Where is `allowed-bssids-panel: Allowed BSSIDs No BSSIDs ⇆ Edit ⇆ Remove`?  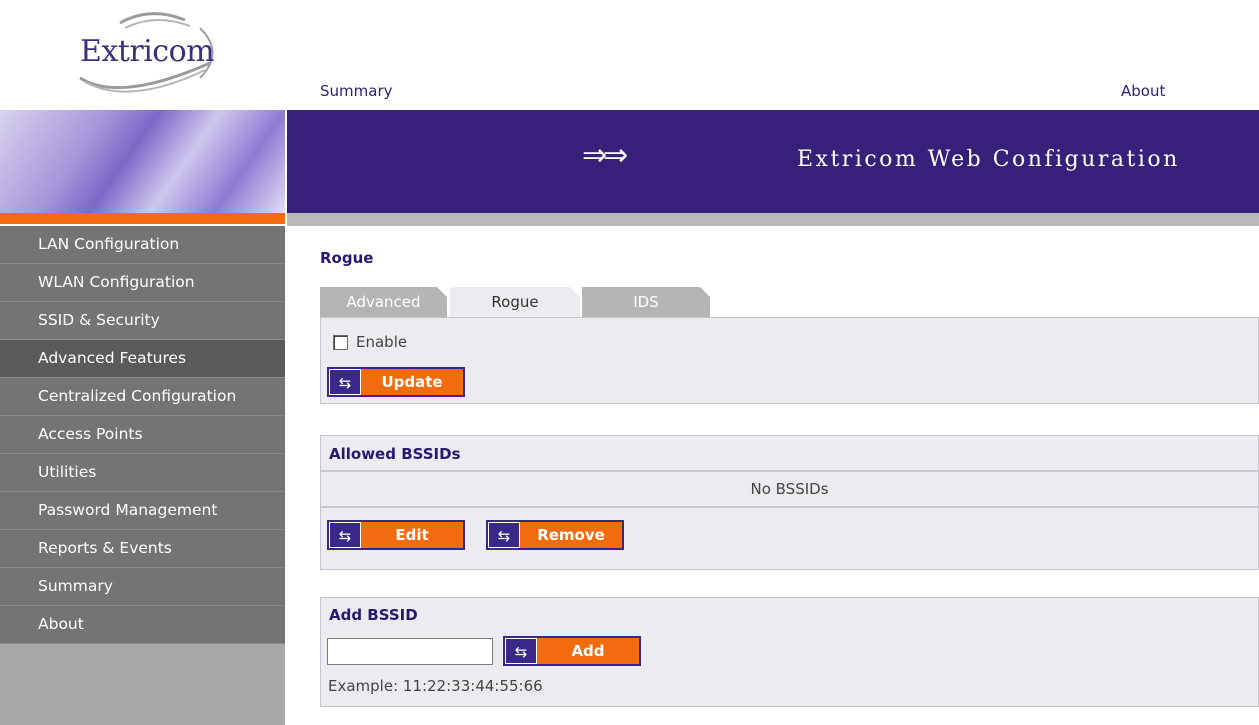 allowed-bssids-panel: Allowed BSSIDs No BSSIDs ⇆ Edit ⇆ Remove is located at coordinates (789, 502).